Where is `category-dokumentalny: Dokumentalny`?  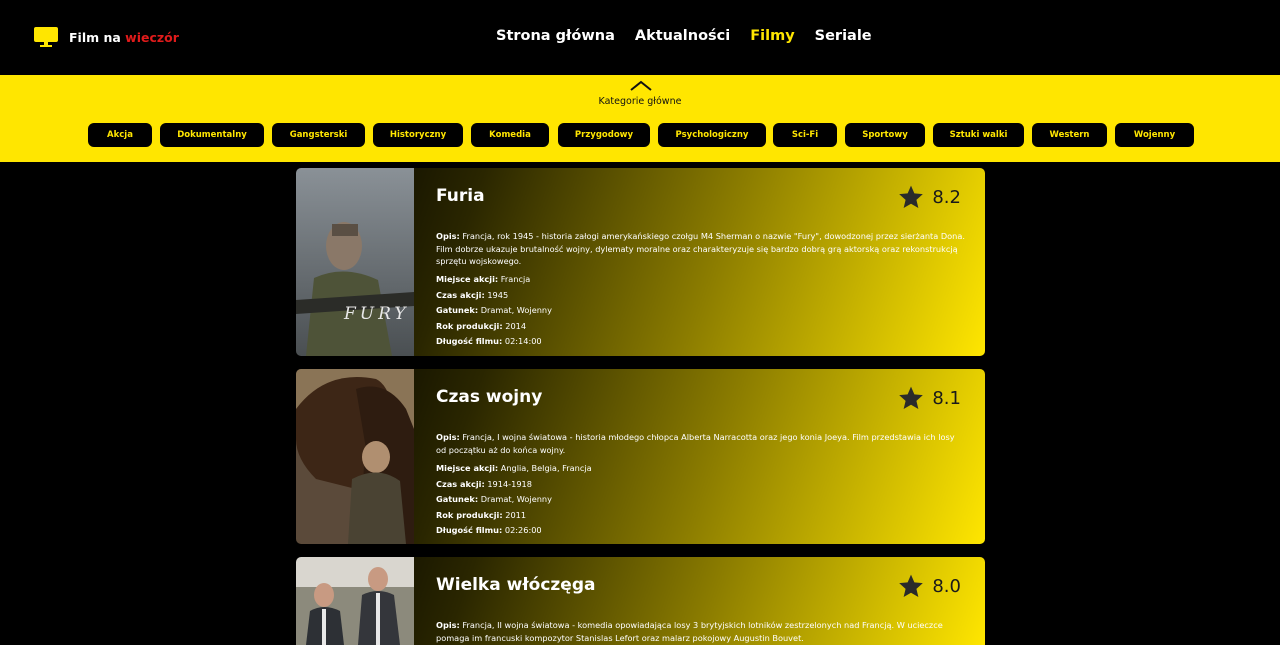
category-dokumentalny: Dokumentalny is located at coordinates (212, 135).